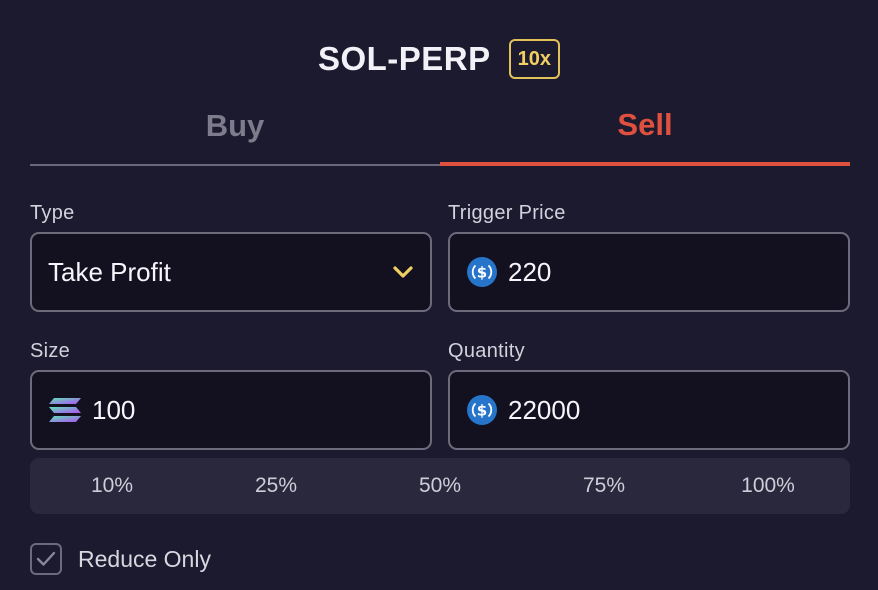  I want to click on reduce-only-row: Reduce Only, so click(120, 559).